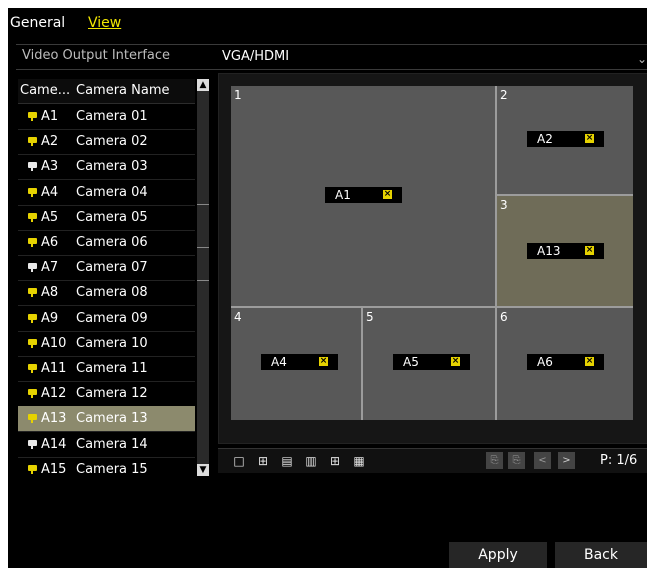  What do you see at coordinates (106, 218) in the screenshot?
I see `camera-row: A5 Camera 05` at bounding box center [106, 218].